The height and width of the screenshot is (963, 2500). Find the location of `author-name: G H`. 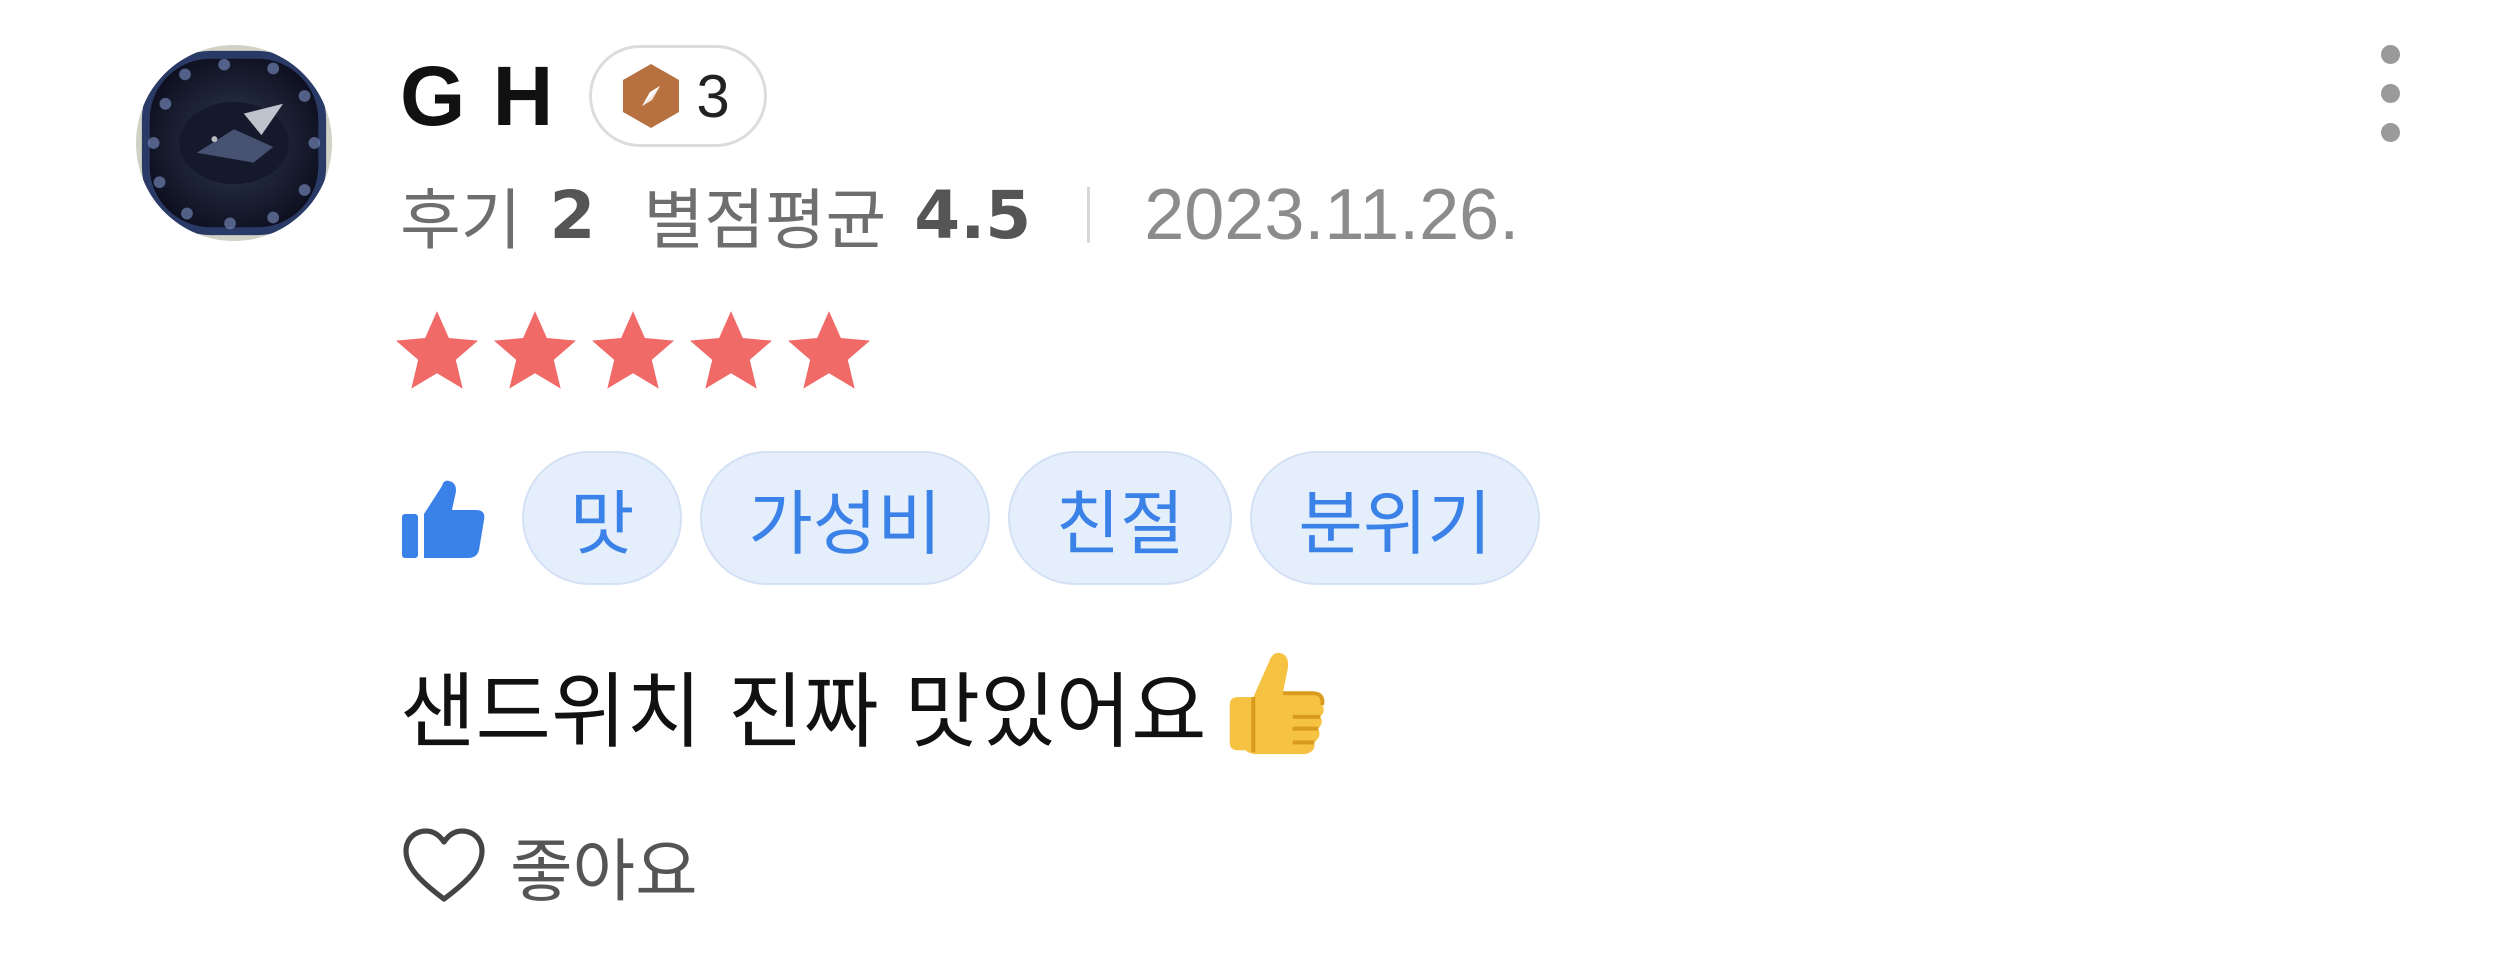

author-name: G H is located at coordinates (477, 96).